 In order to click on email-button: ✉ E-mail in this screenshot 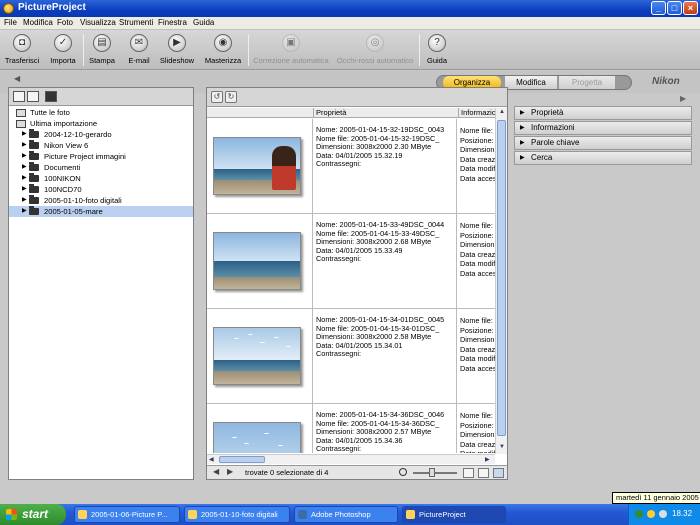, I will do `click(139, 49)`.